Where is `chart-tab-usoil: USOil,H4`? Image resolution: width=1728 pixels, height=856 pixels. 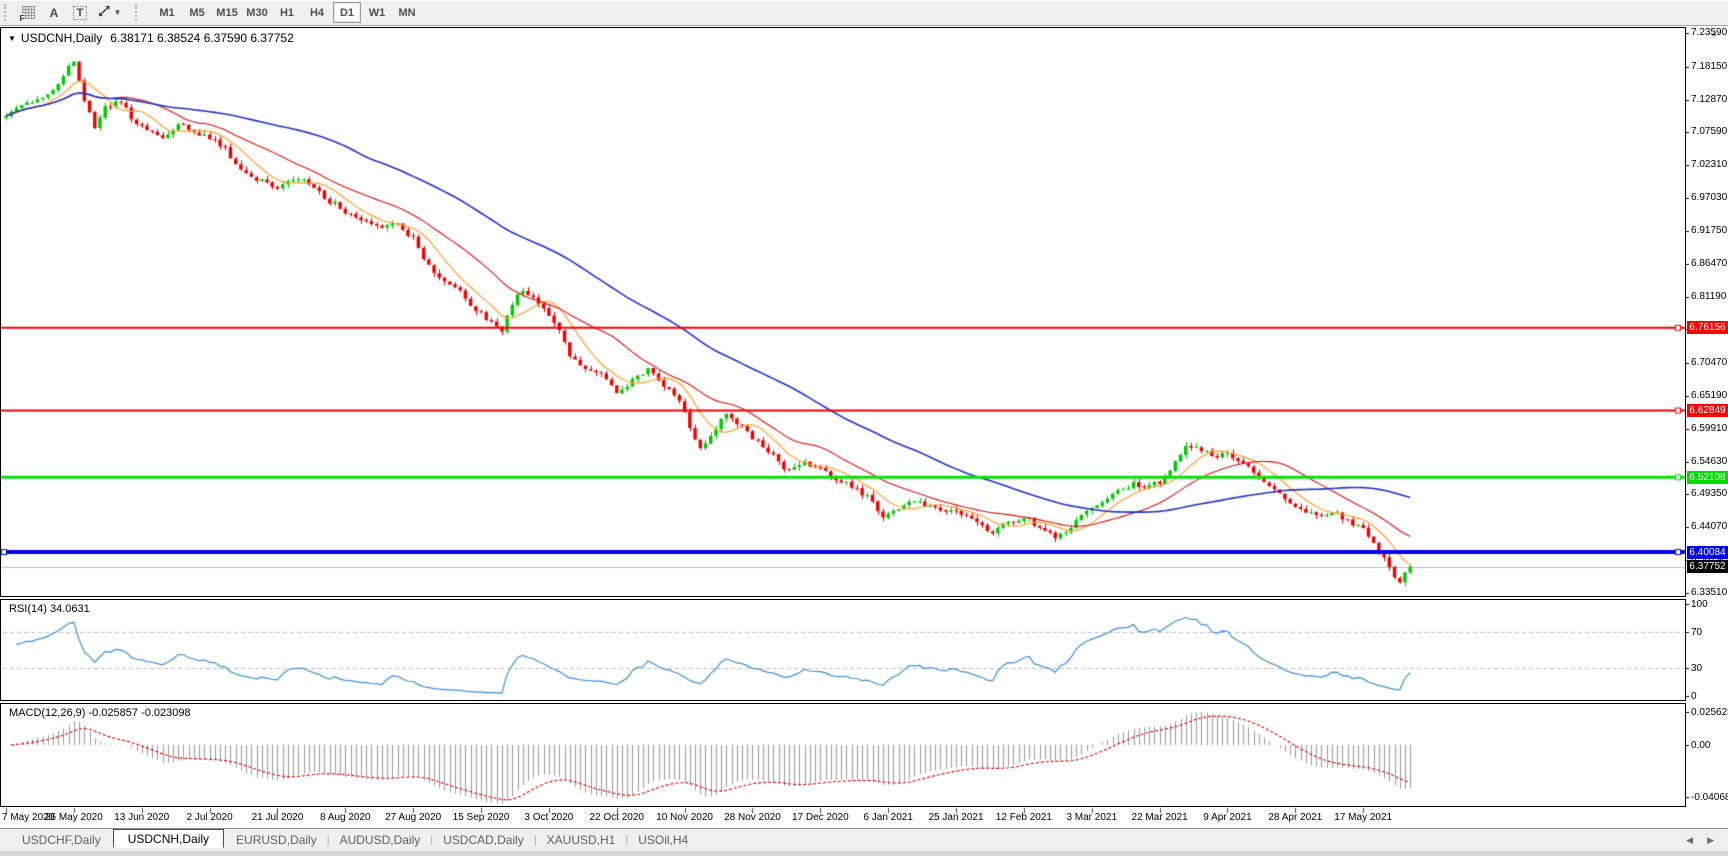 chart-tab-usoil: USOil,H4 is located at coordinates (663, 840).